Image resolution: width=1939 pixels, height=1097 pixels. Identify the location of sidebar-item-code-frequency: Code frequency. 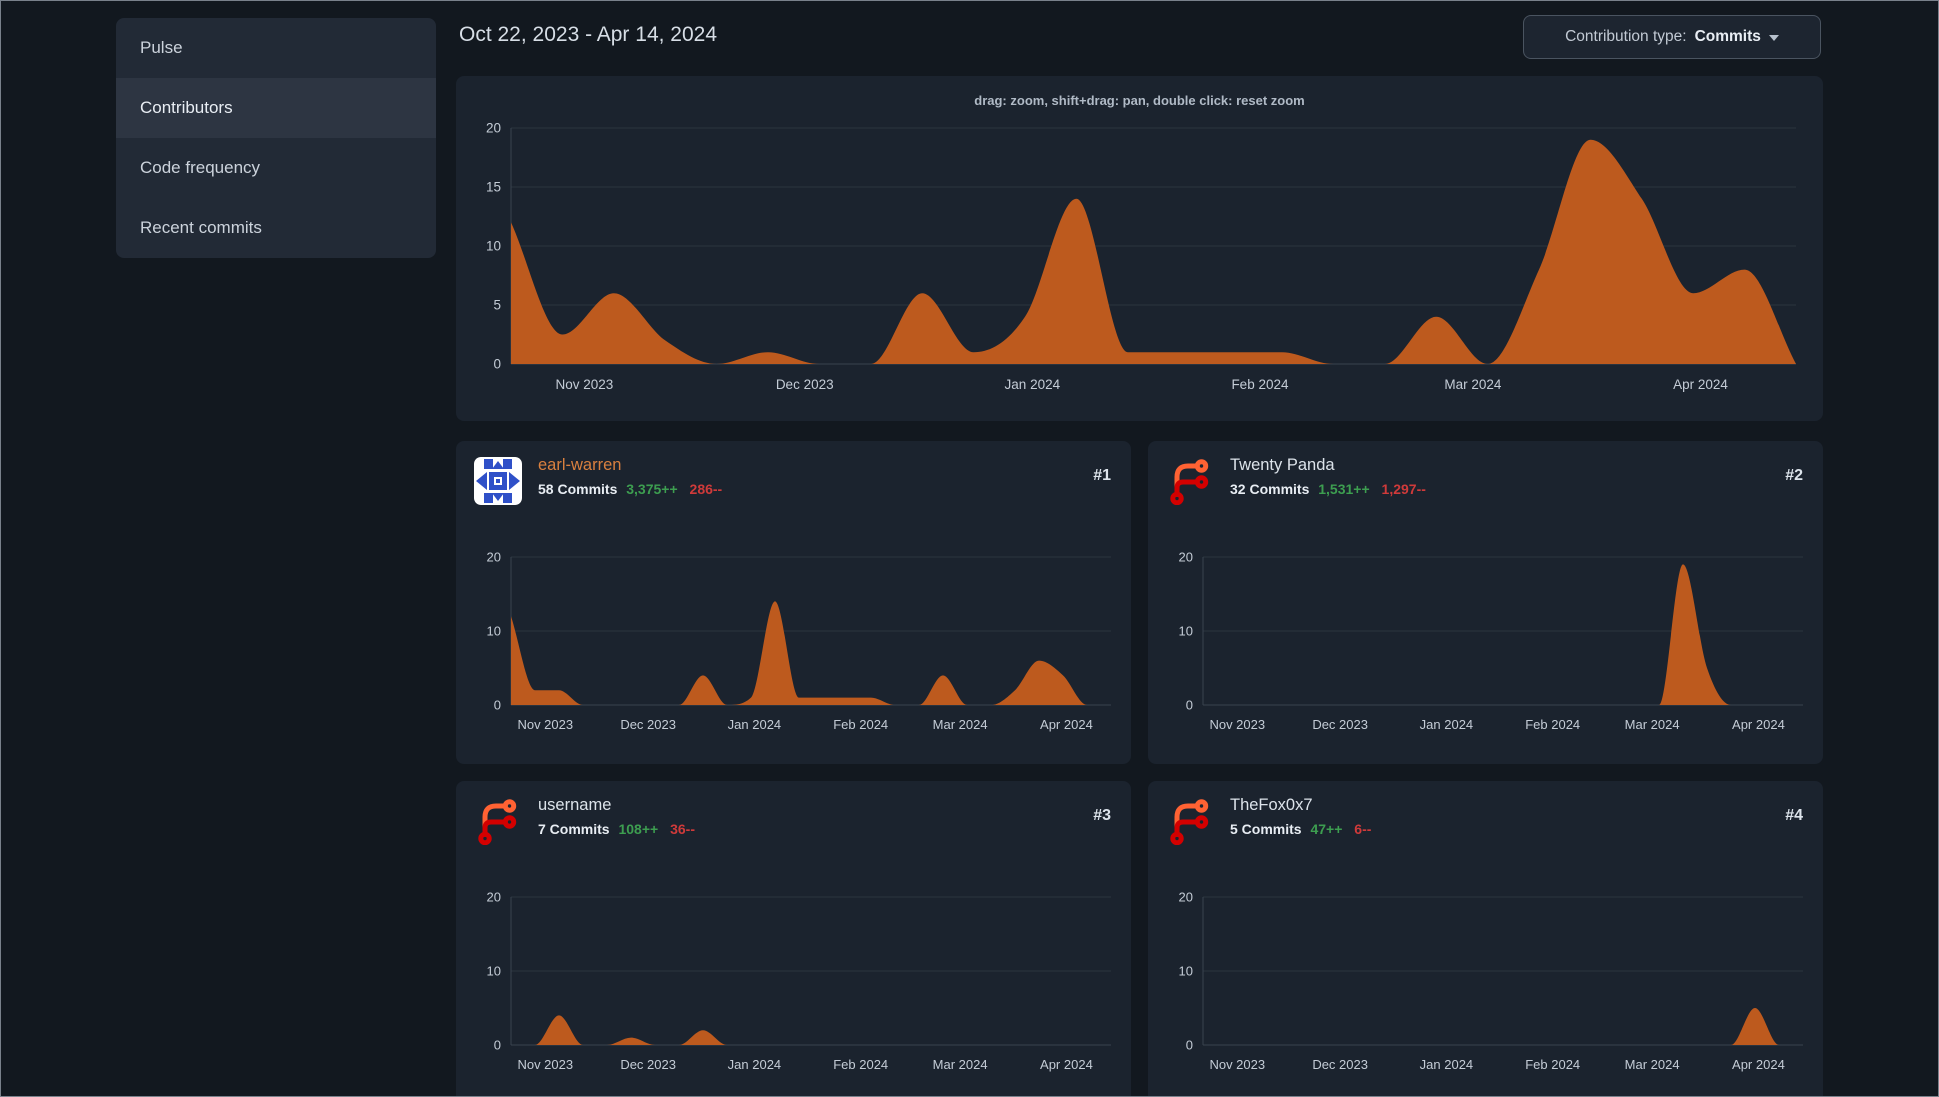
(276, 168).